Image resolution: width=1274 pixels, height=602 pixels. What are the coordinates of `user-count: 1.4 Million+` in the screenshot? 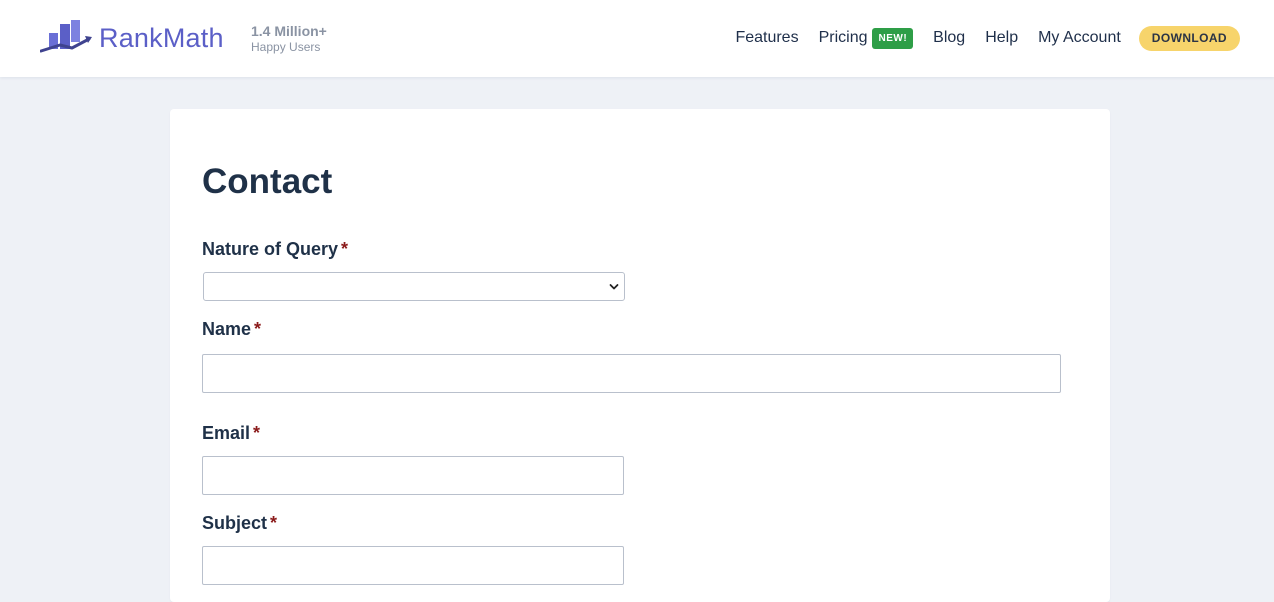 It's located at (289, 31).